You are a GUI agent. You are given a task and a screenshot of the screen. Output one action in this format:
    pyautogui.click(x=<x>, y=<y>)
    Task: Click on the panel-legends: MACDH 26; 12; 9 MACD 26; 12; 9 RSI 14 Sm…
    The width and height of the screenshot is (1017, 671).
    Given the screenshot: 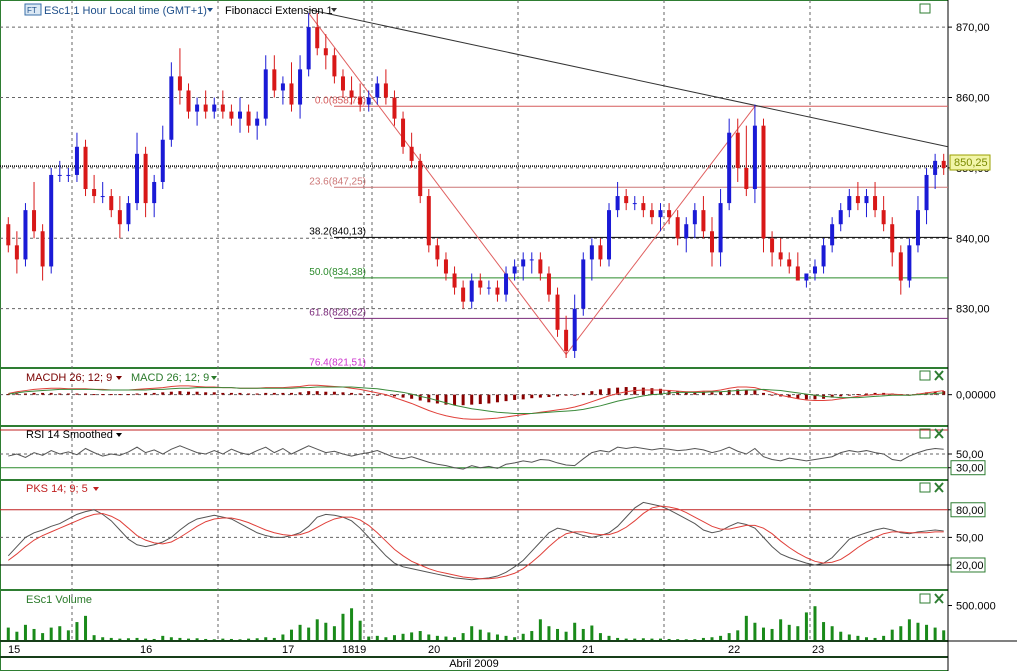 What is the action you would take?
    pyautogui.click(x=121, y=489)
    